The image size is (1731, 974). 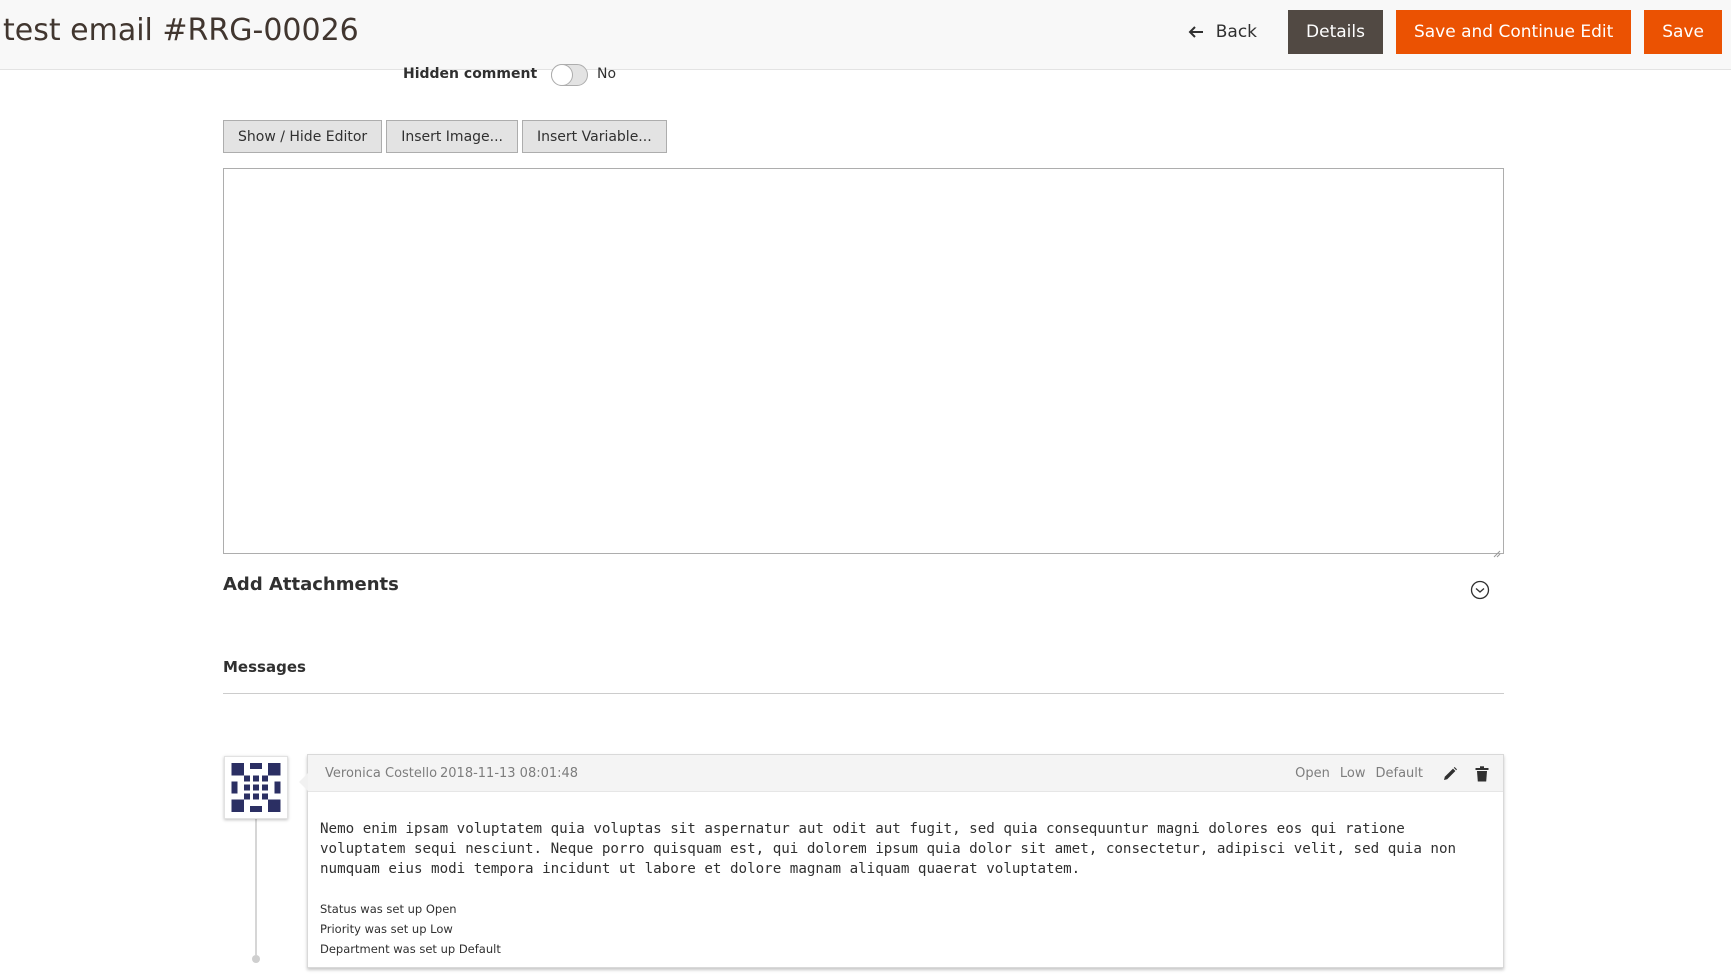 I want to click on hidden-comment-toggle, so click(x=569, y=75).